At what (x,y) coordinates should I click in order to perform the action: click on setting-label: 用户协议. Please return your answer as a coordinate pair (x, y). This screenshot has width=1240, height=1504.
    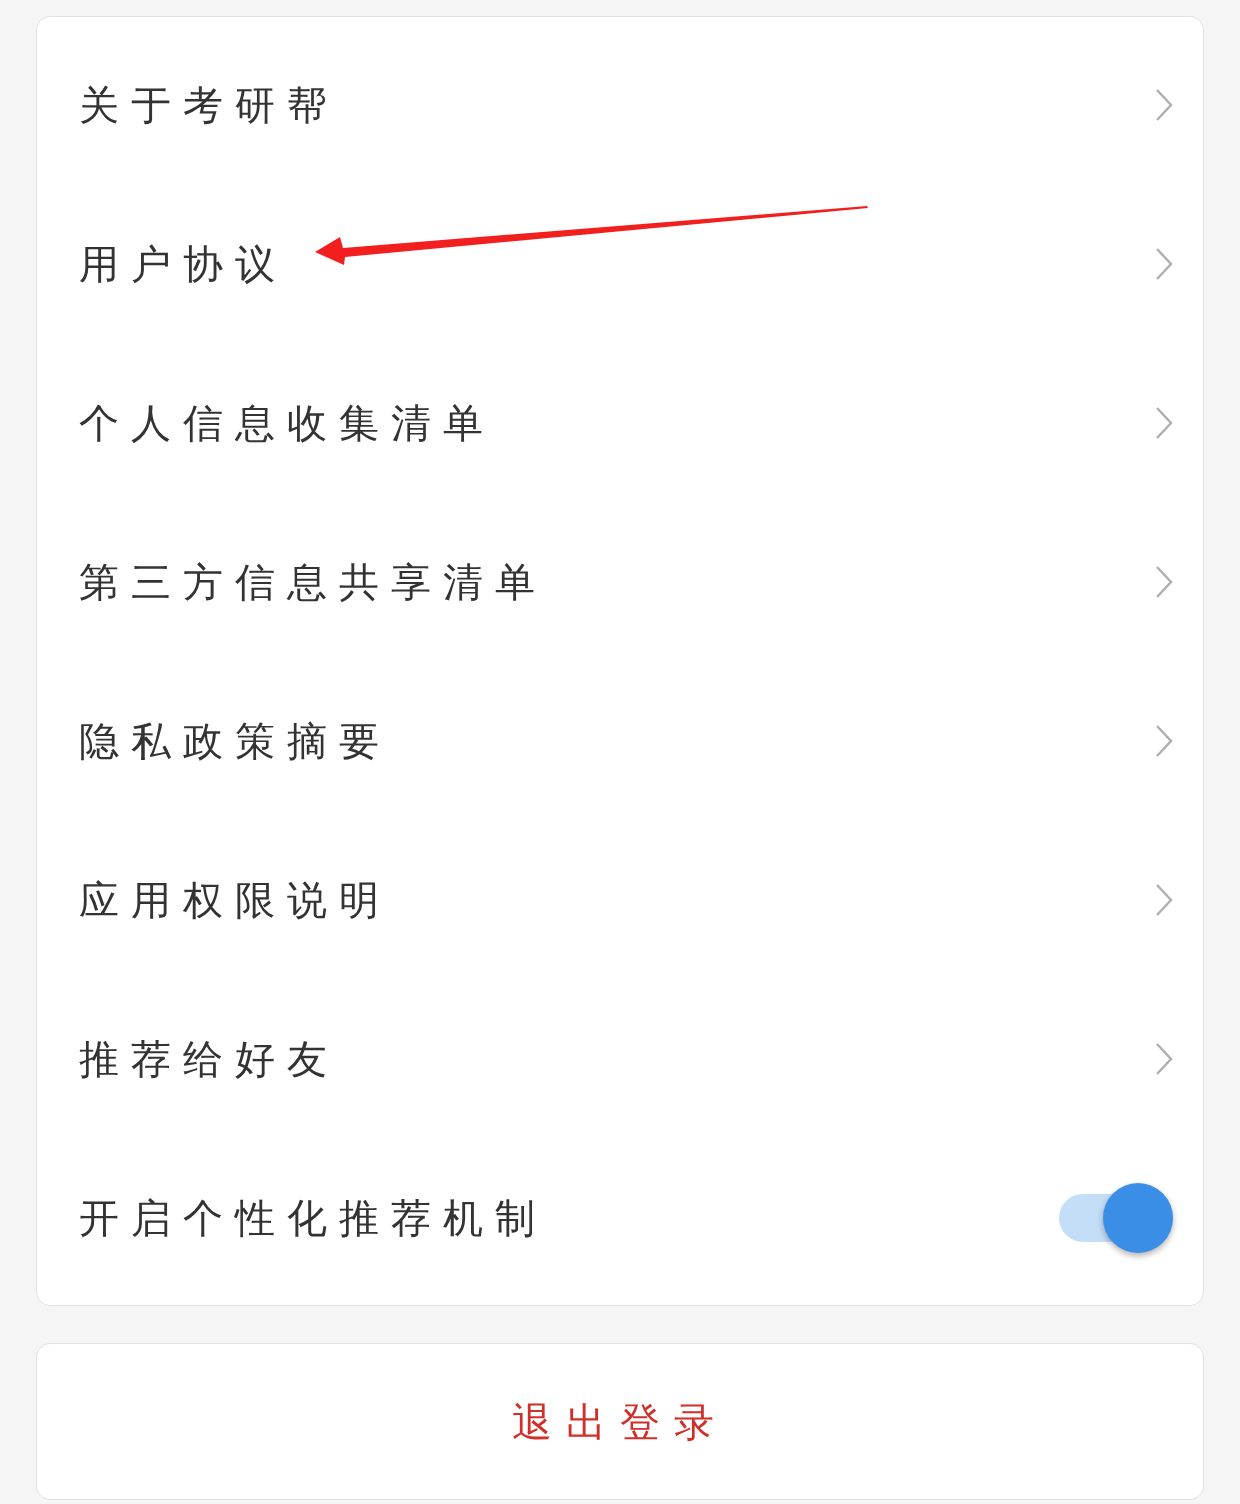
    Looking at the image, I should click on (183, 263).